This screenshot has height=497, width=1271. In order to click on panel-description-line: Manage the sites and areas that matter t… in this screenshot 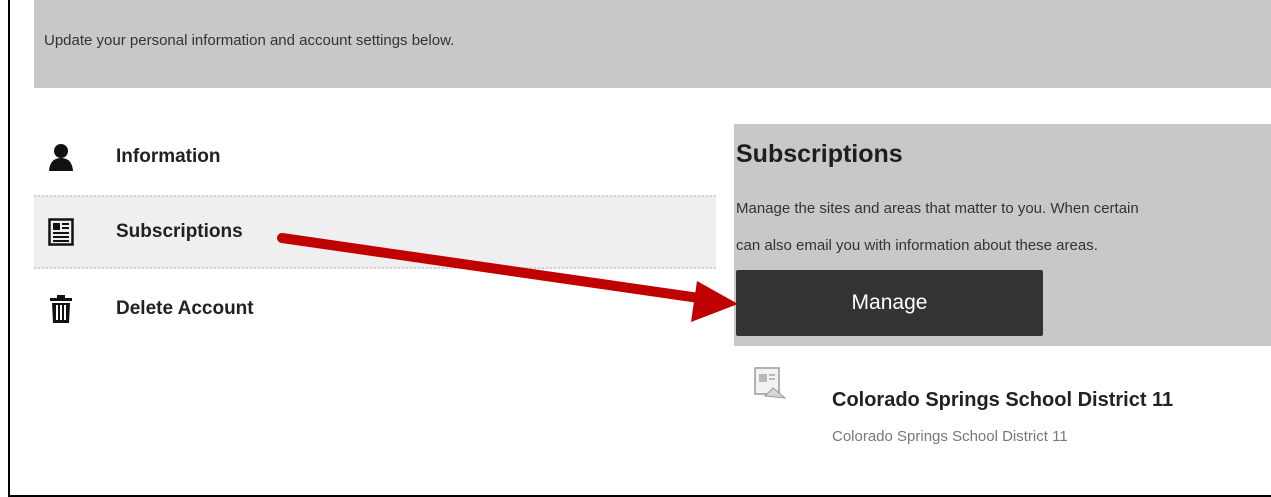, I will do `click(937, 208)`.